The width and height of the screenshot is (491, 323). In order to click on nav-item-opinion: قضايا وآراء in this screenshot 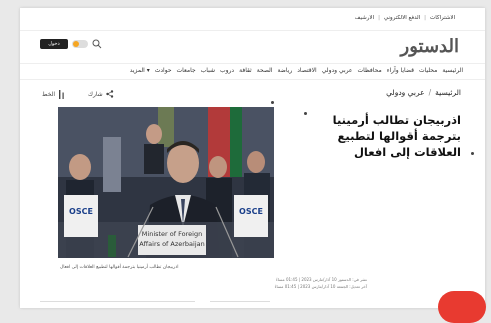, I will do `click(400, 70)`.